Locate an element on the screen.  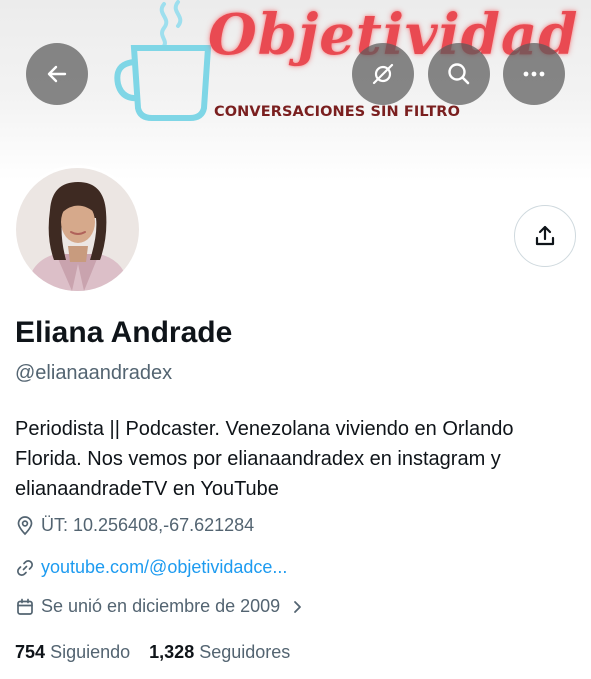
more-options-button is located at coordinates (534, 74).